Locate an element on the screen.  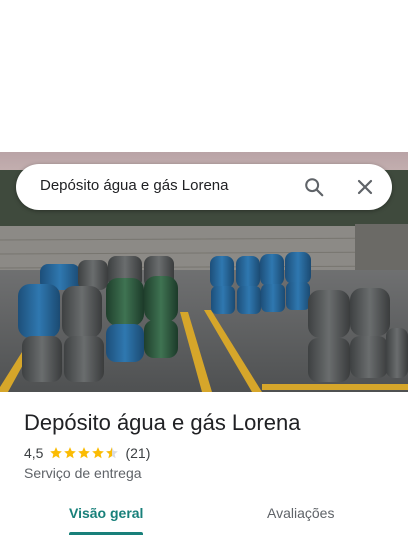
review-count: (21) is located at coordinates (137, 453).